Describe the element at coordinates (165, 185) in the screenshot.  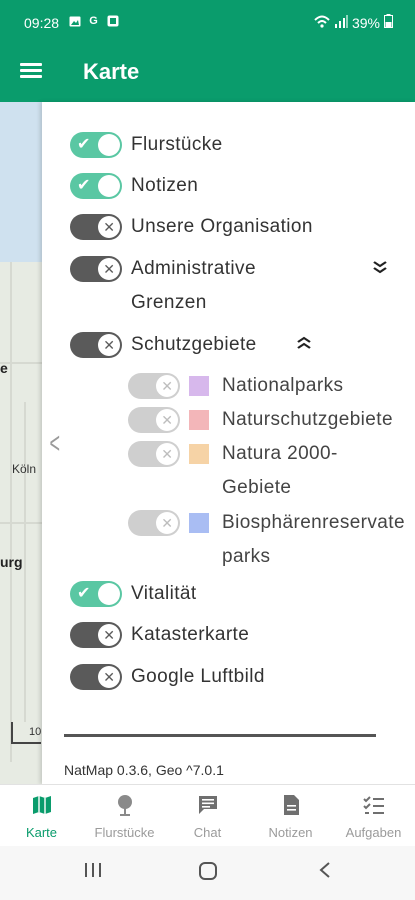
I see `layer-label: Notizen` at that location.